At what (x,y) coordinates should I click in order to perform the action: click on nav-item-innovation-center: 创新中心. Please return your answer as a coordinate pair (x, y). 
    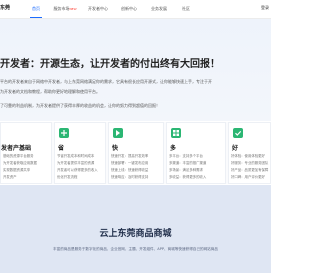
    Looking at the image, I should click on (129, 9).